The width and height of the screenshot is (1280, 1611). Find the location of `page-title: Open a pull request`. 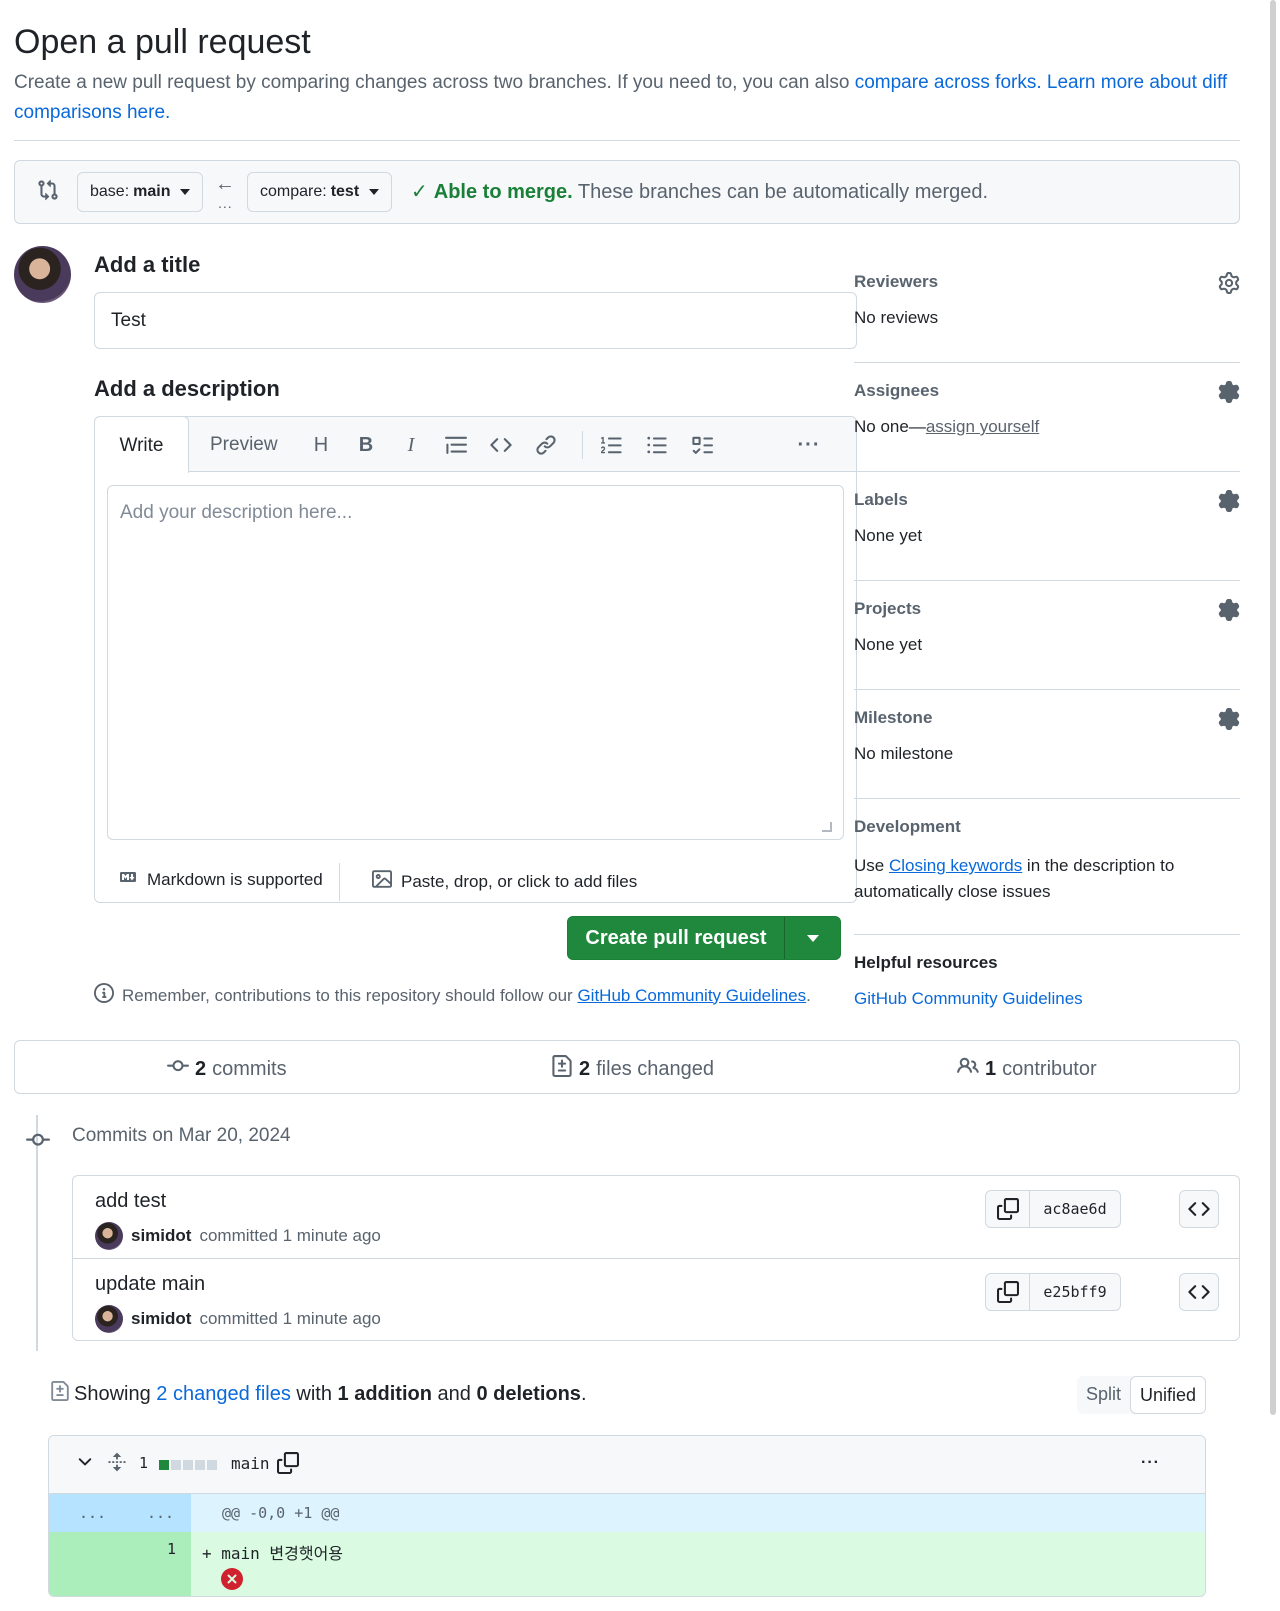

page-title: Open a pull request is located at coordinates (162, 42).